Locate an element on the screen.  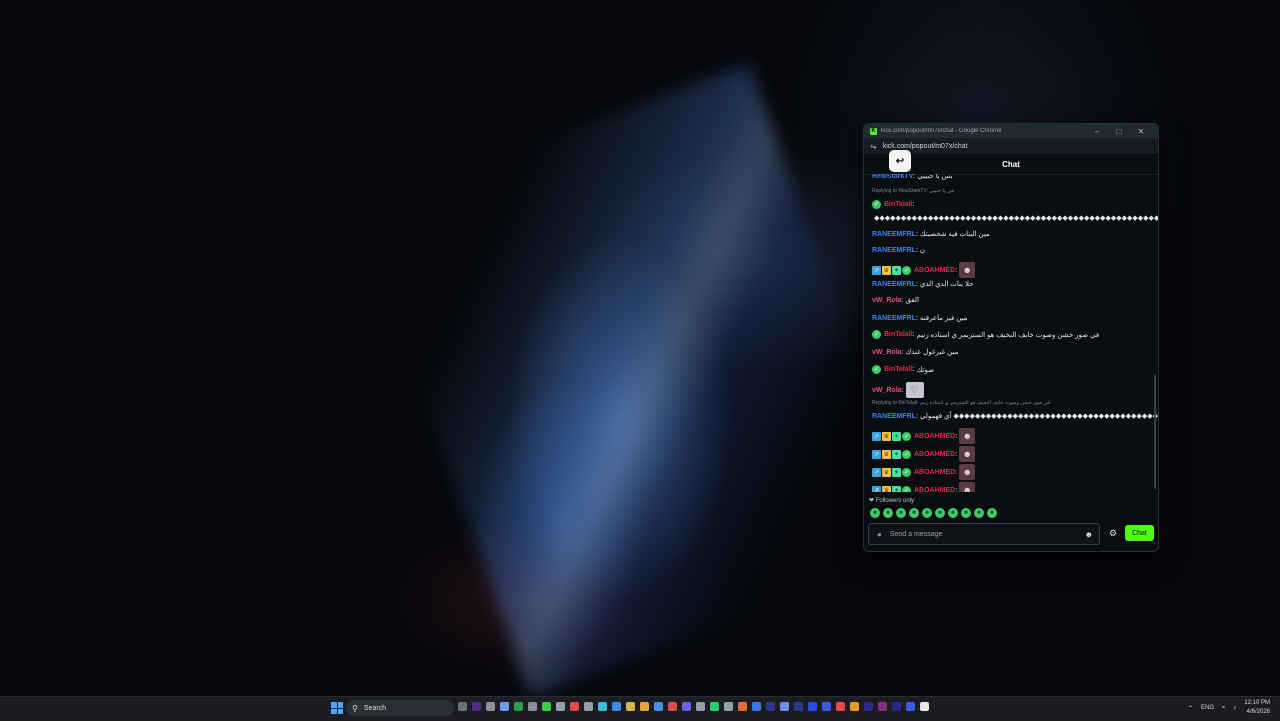
windows-start-icon is located at coordinates (337, 708).